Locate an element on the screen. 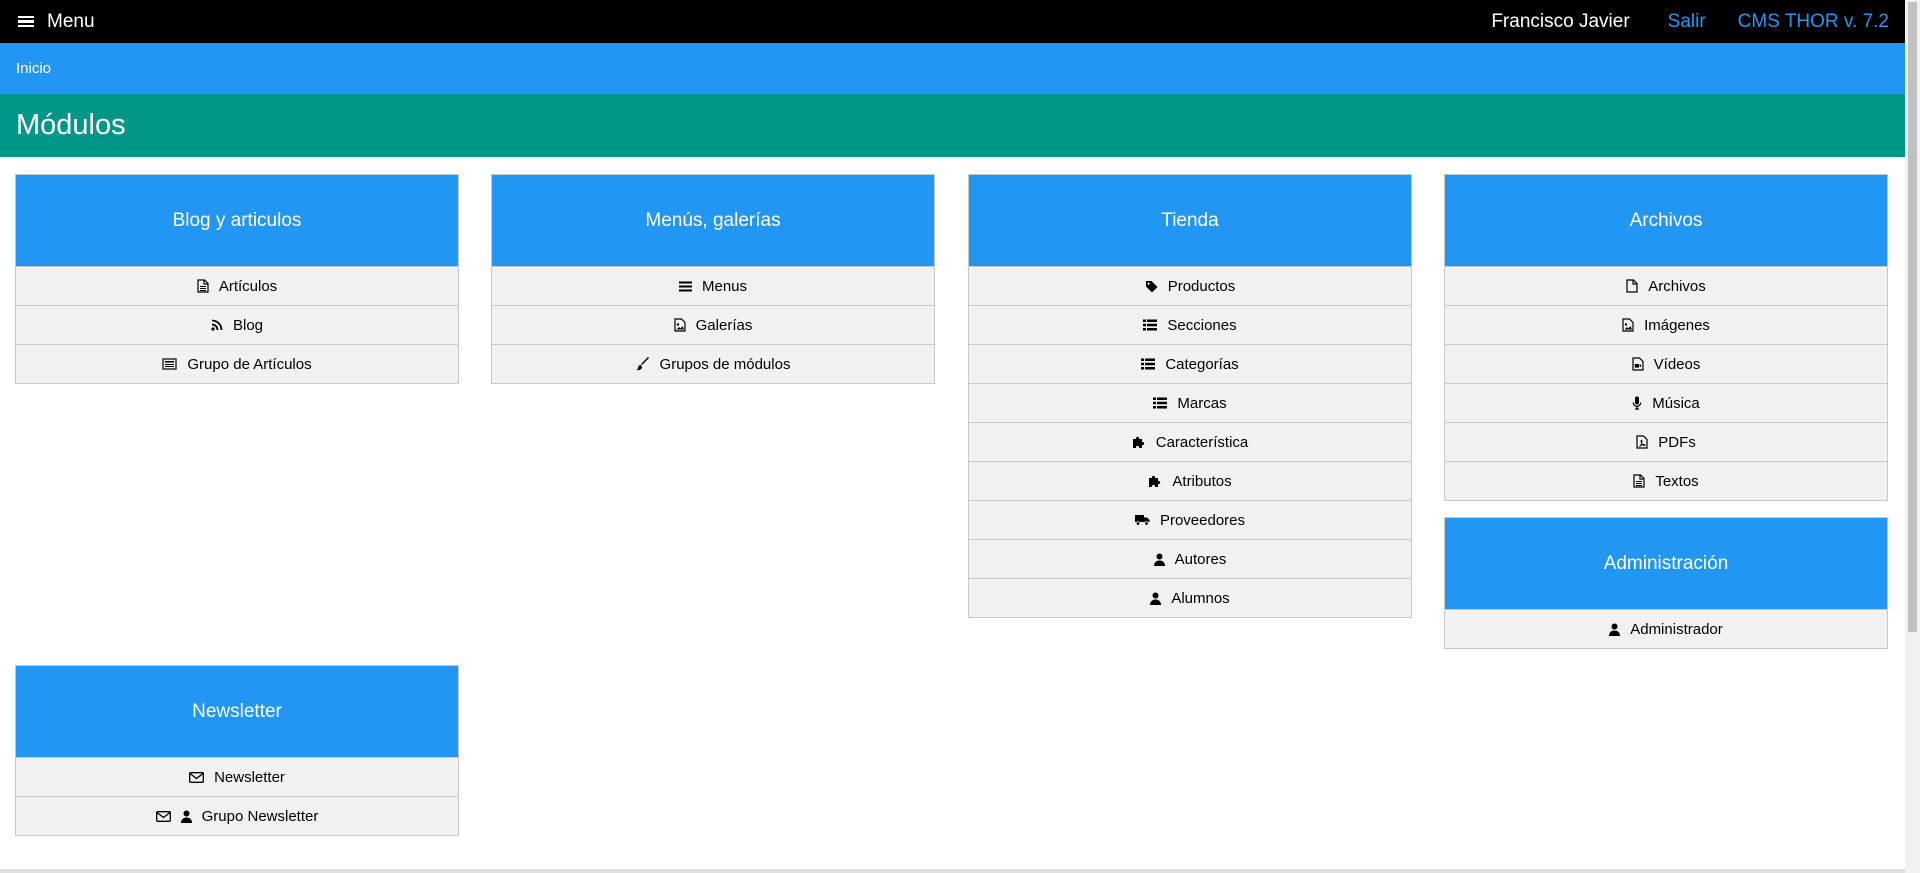 This screenshot has width=1920, height=873. module-link-galerias: Galerías is located at coordinates (713, 324).